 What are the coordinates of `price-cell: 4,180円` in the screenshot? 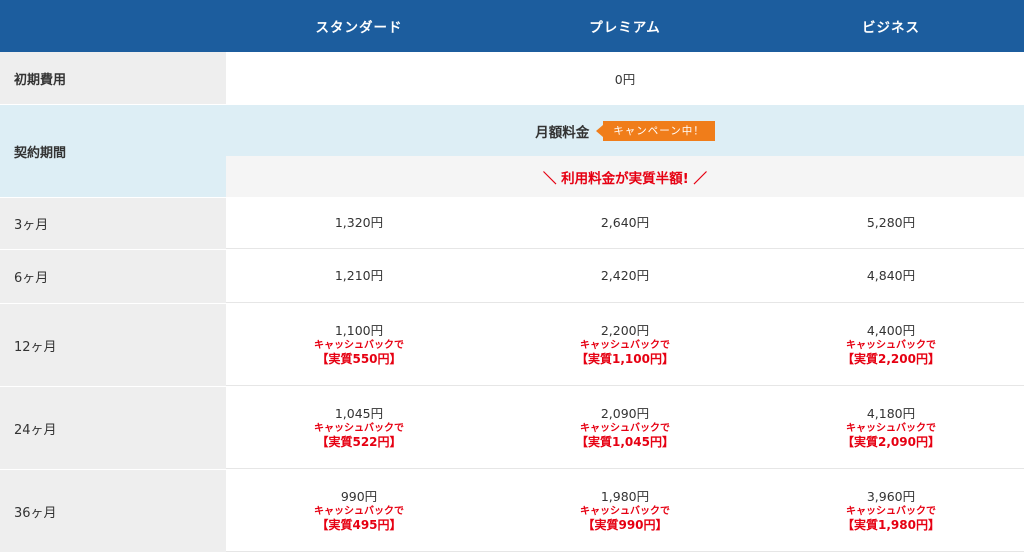 It's located at (891, 413).